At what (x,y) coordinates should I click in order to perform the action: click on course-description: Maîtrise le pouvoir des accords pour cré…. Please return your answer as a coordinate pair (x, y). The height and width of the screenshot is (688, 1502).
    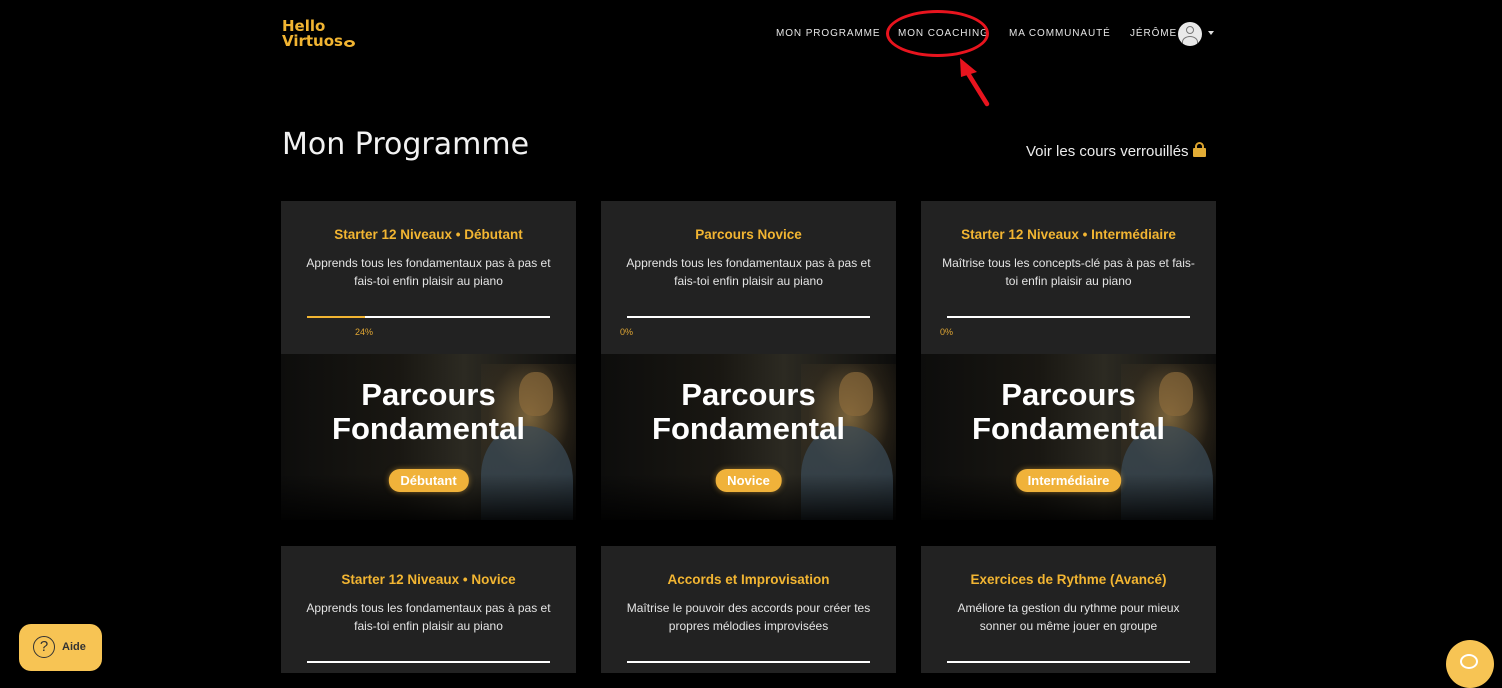
    Looking at the image, I should click on (748, 617).